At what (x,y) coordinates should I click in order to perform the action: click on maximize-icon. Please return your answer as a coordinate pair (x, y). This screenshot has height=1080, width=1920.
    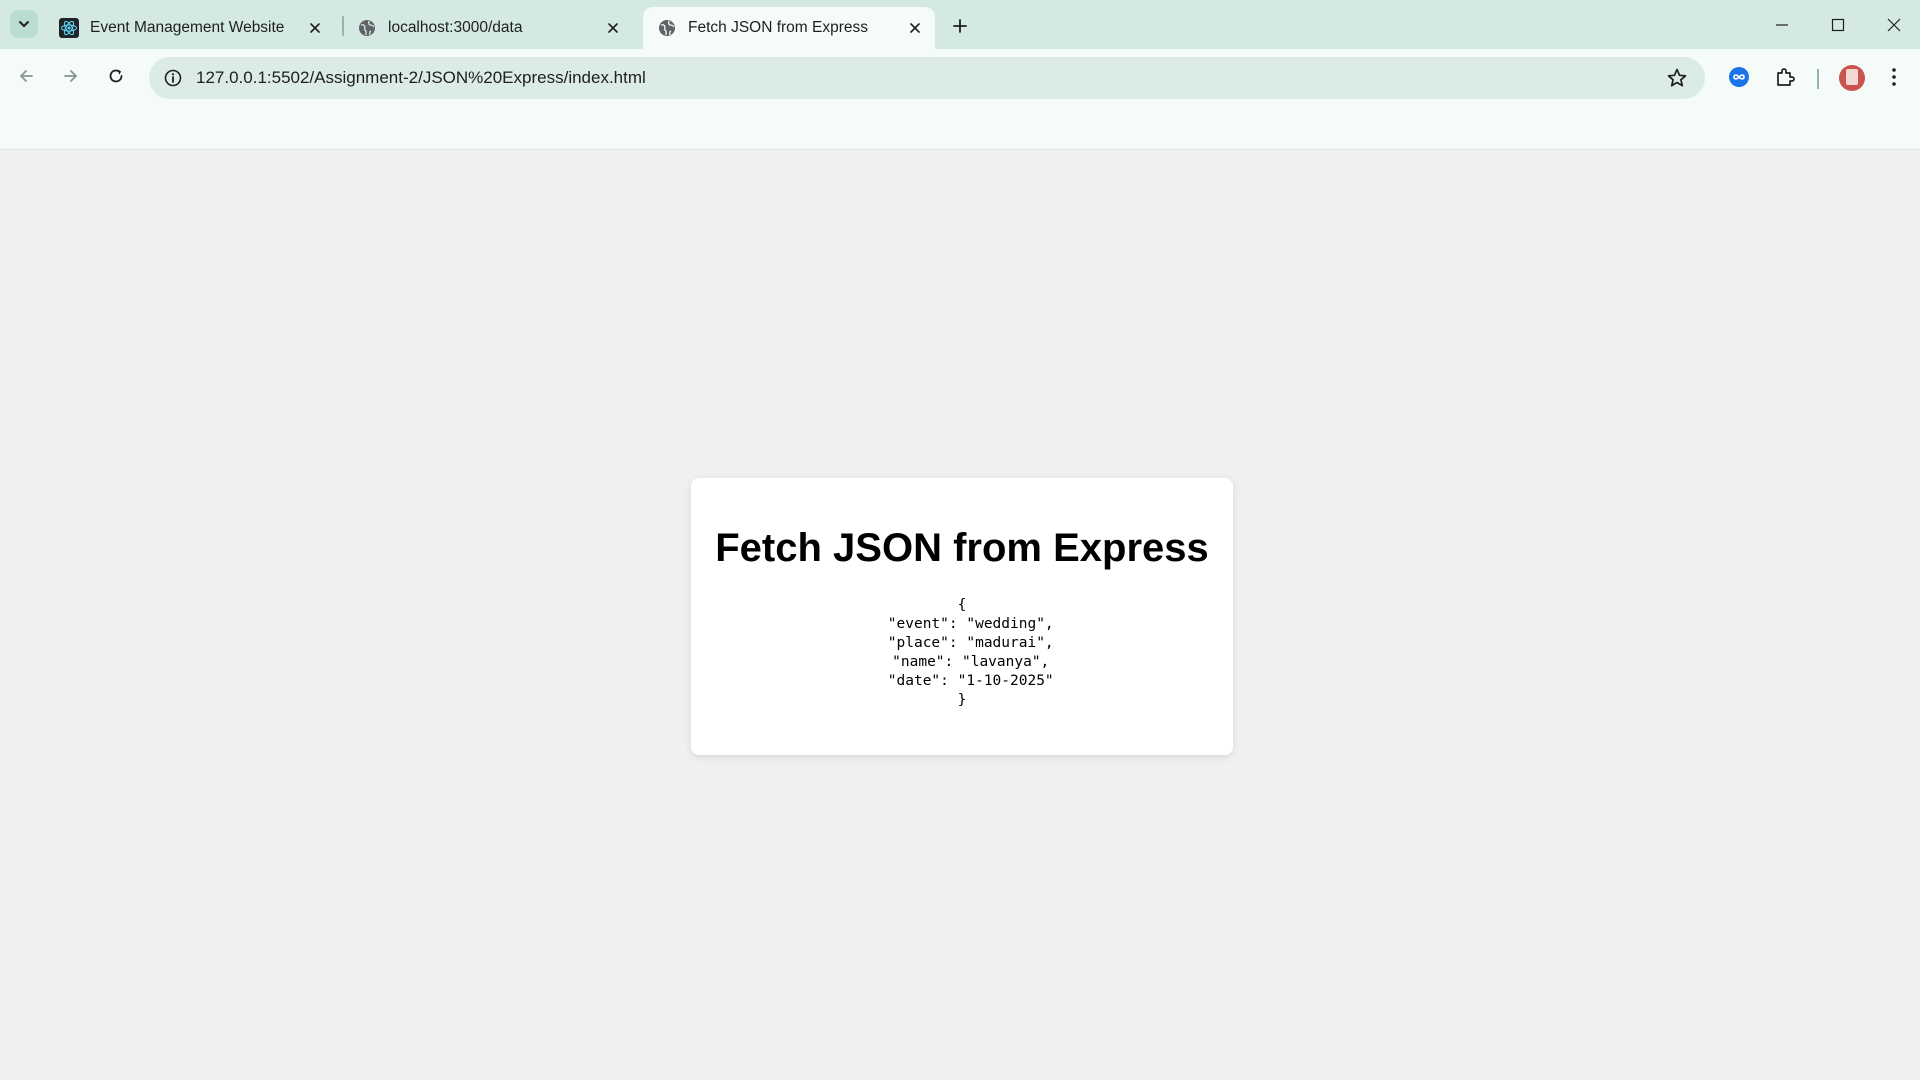
    Looking at the image, I should click on (1838, 24).